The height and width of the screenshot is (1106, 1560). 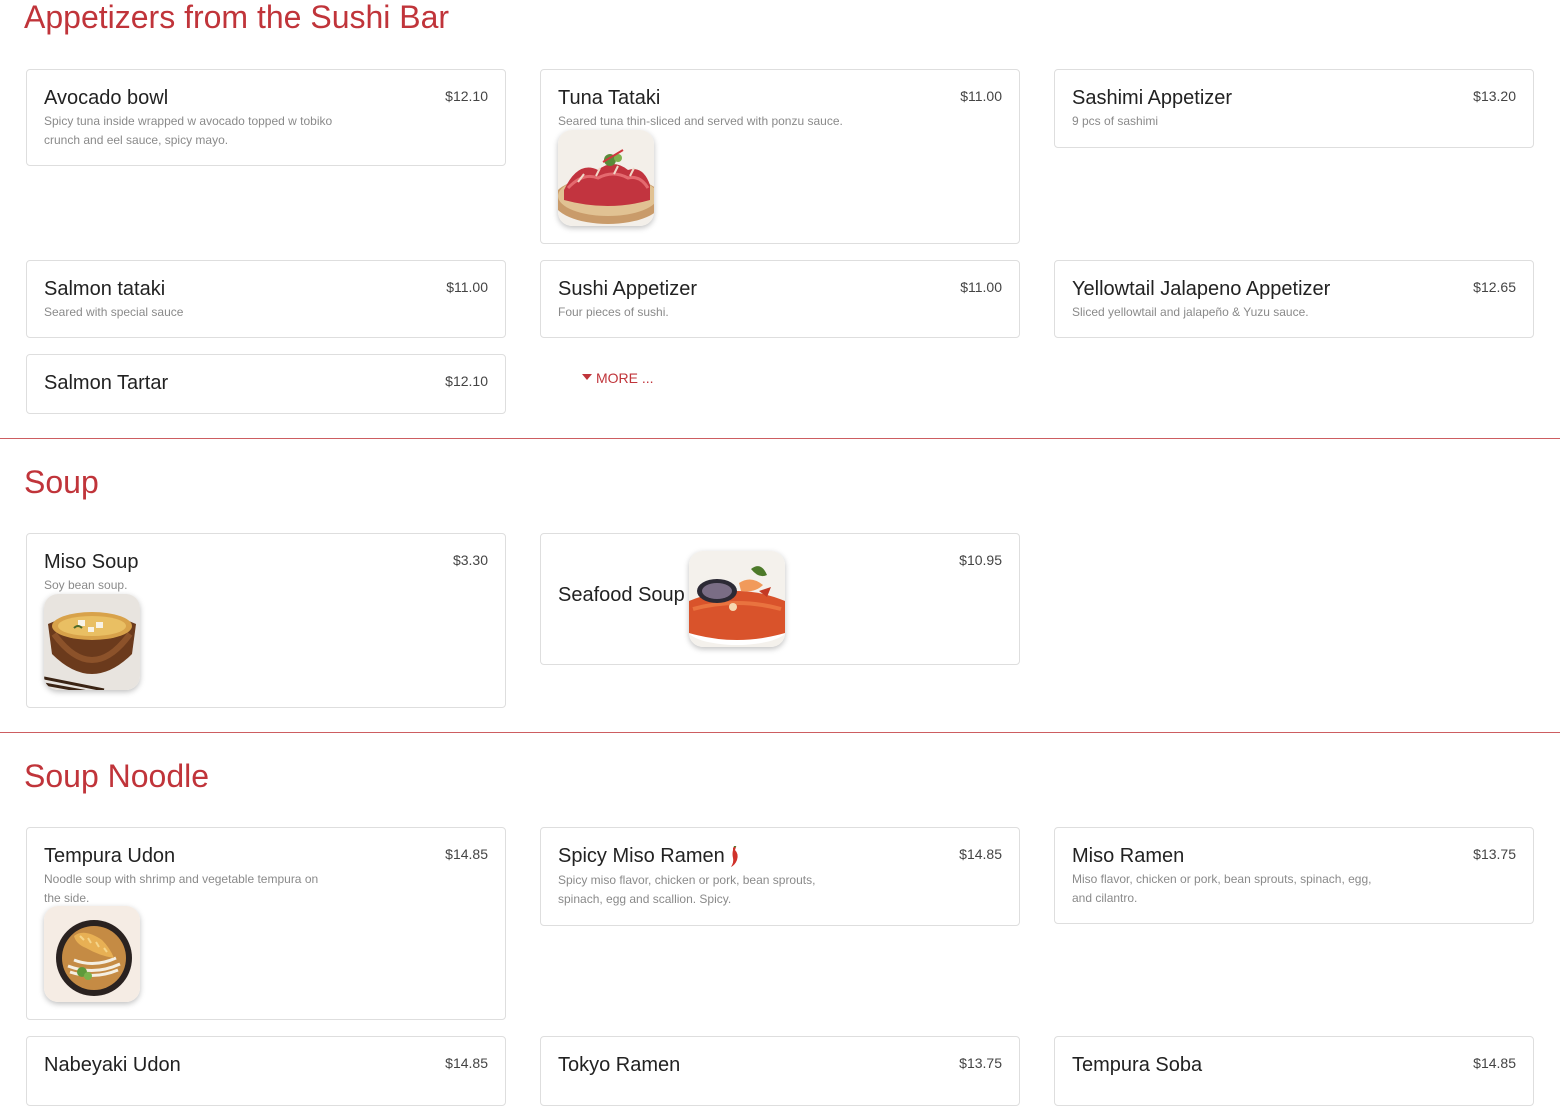 What do you see at coordinates (266, 1071) in the screenshot?
I see `menu-item-nabeyaki-udon: Nabeyaki Udon $14.85` at bounding box center [266, 1071].